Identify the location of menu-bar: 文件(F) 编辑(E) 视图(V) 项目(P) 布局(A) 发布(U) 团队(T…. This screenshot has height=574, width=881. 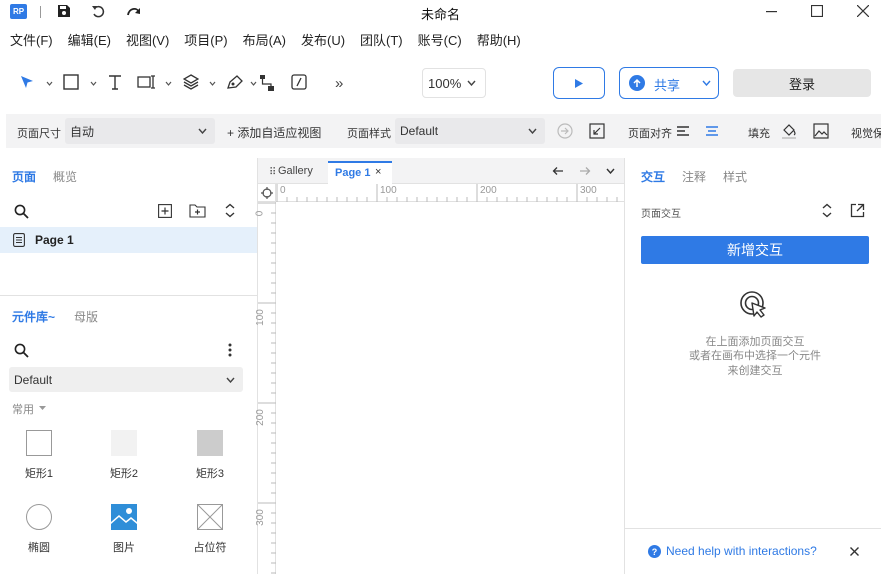
(268, 39).